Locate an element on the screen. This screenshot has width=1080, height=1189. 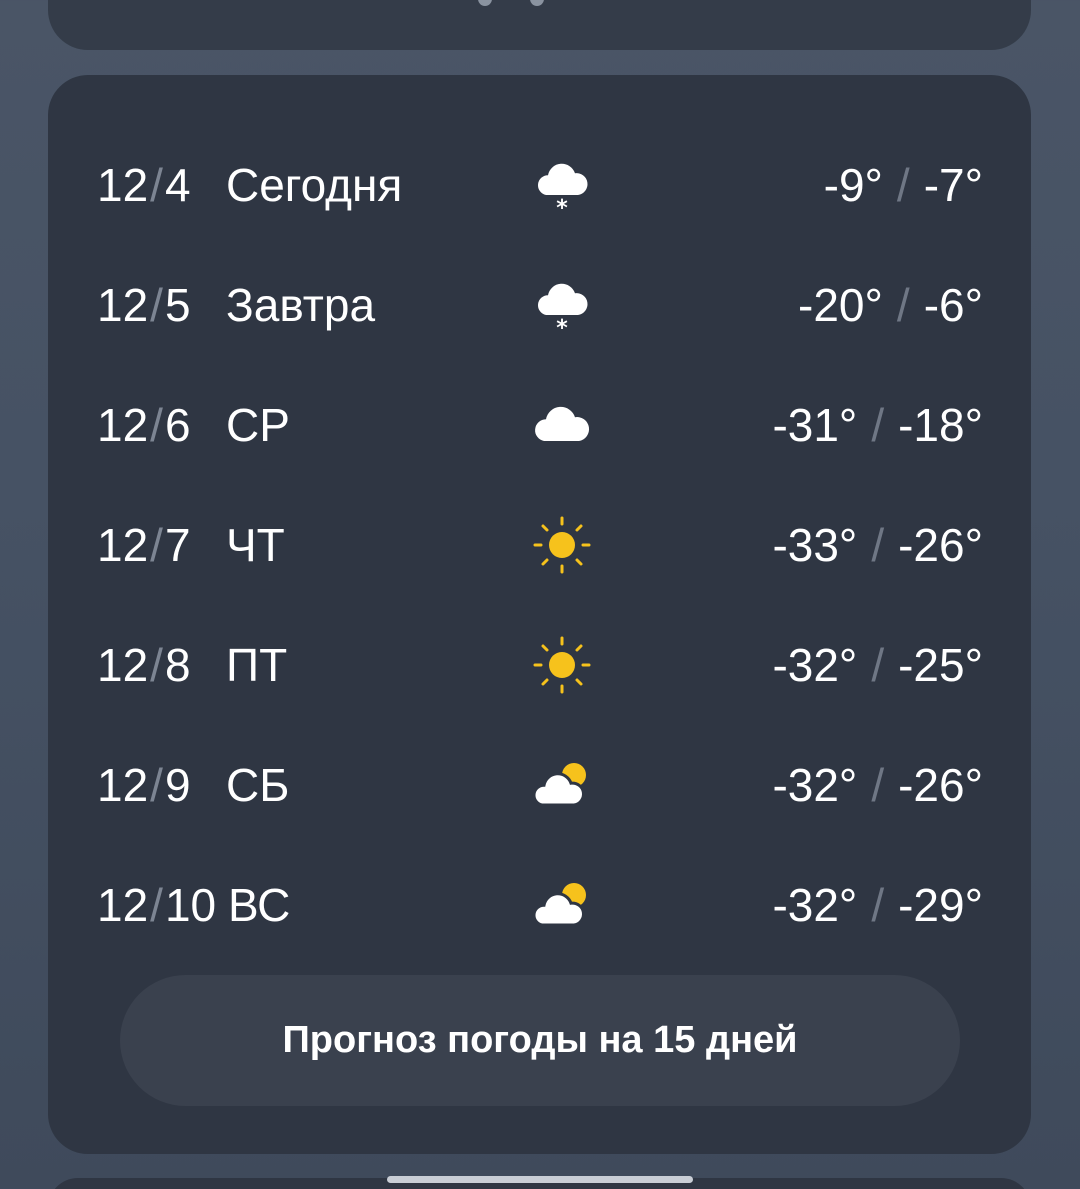
temperature-range: -31° / -18° is located at coordinates (877, 425).